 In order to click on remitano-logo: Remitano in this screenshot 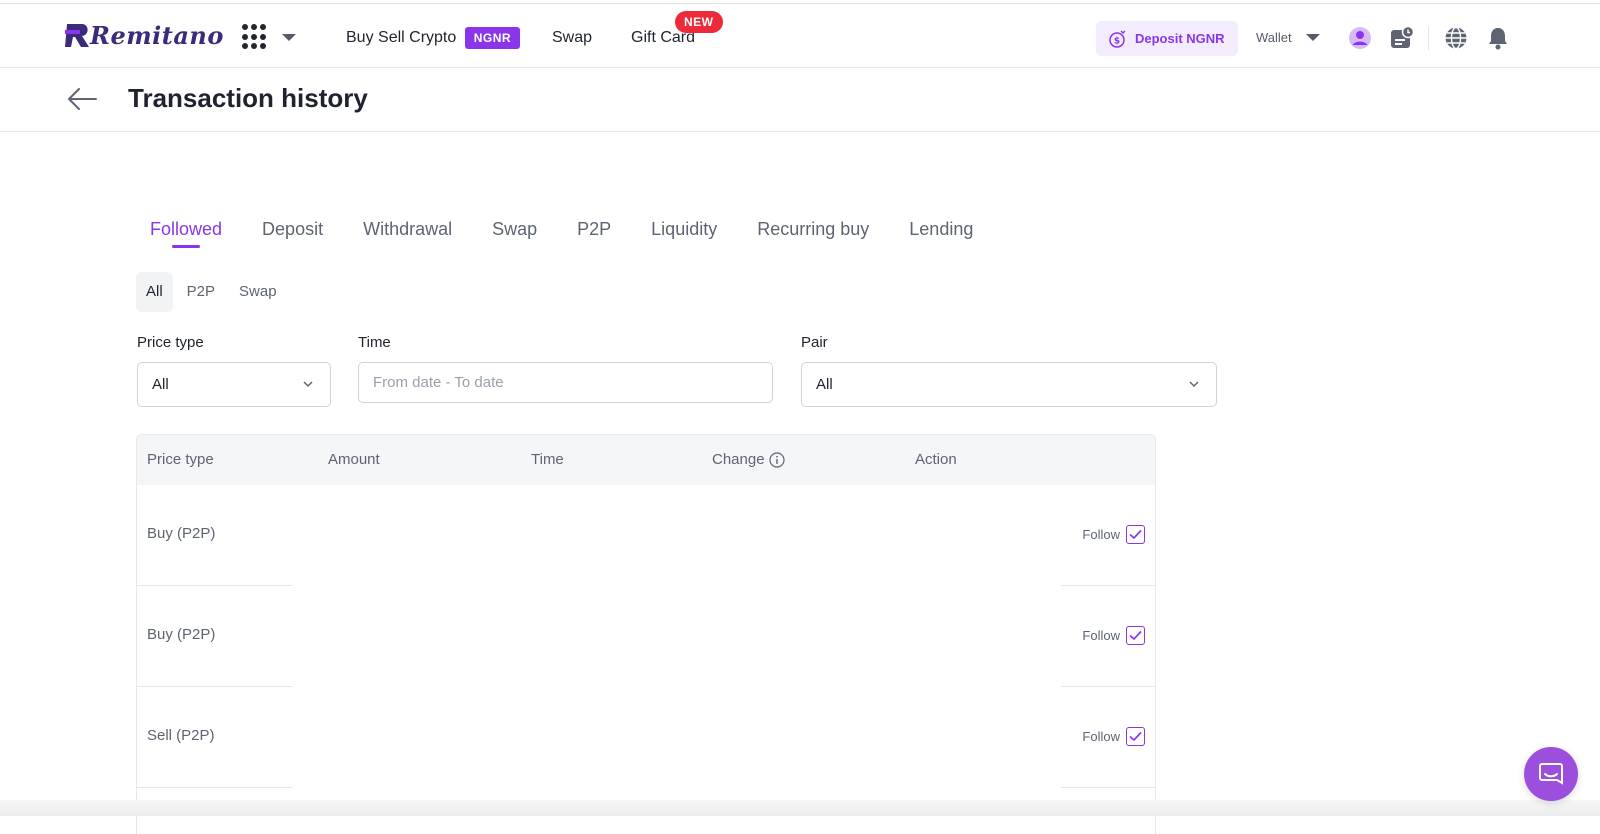, I will do `click(144, 35)`.